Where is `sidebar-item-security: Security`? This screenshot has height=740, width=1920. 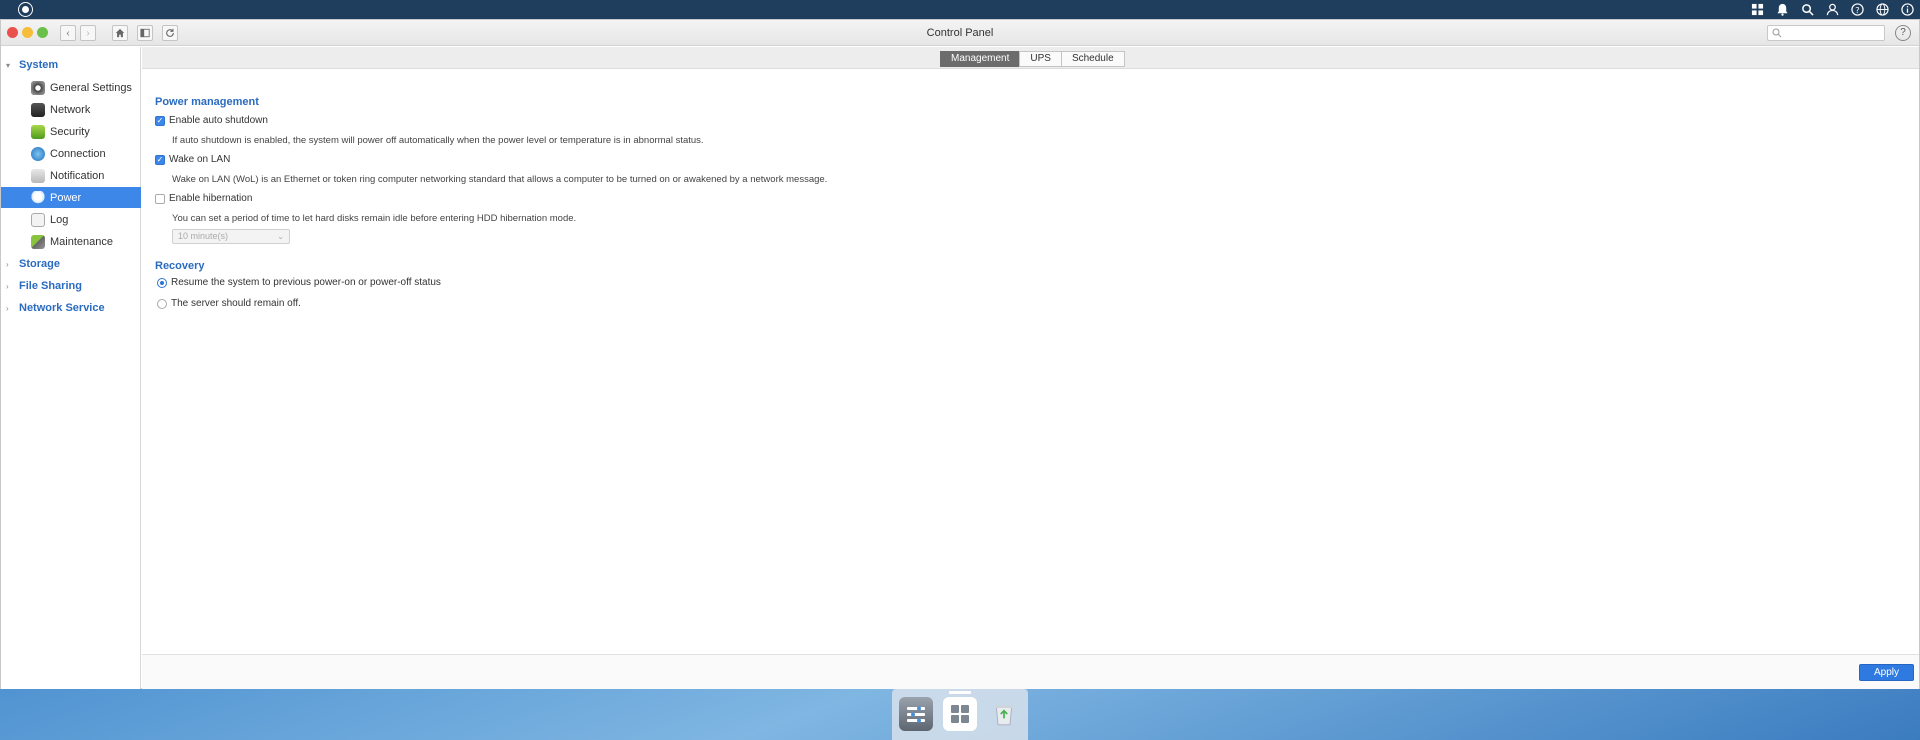 sidebar-item-security: Security is located at coordinates (71, 131).